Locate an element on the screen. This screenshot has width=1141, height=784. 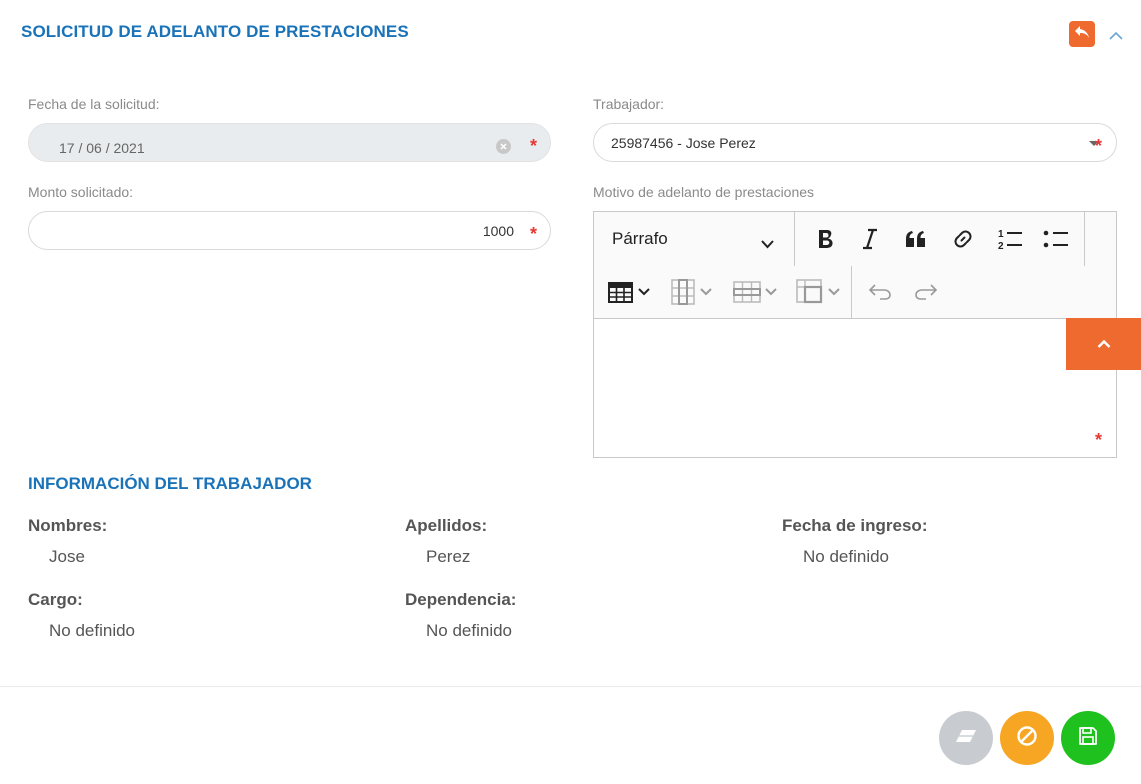
undo-icon is located at coordinates (880, 292).